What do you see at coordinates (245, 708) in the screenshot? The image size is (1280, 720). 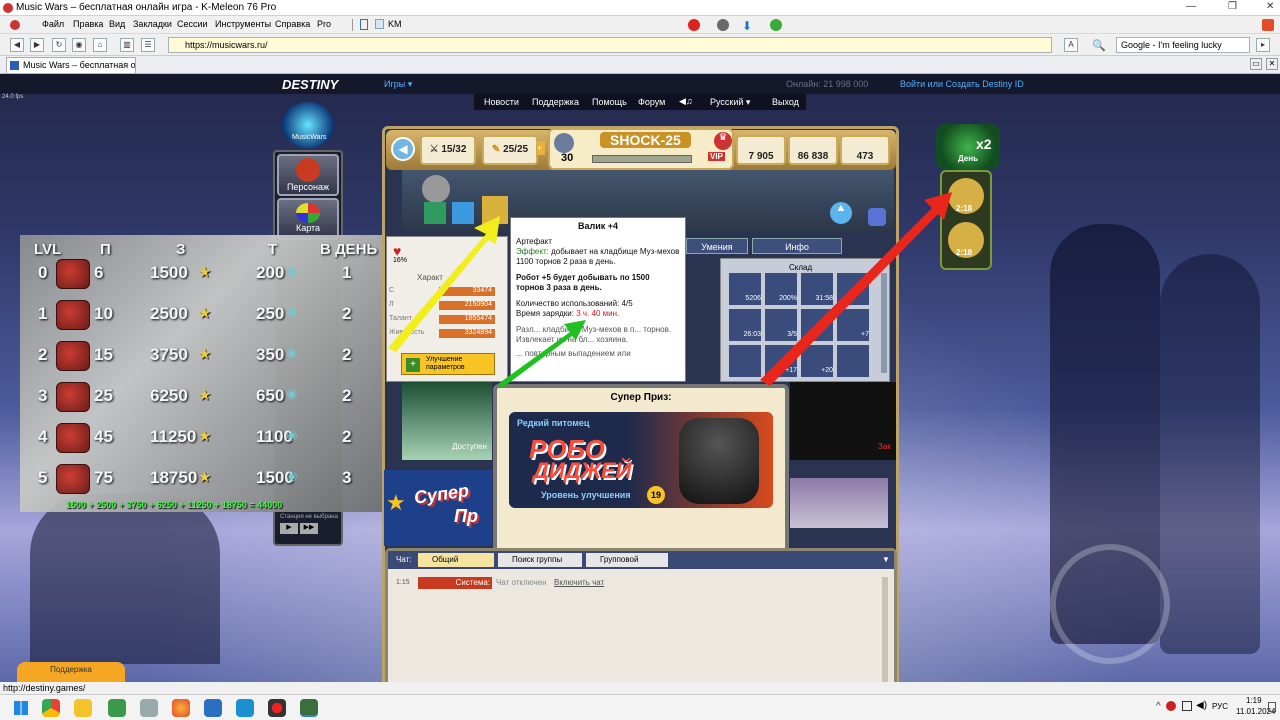 I see `app-cyan-icon` at bounding box center [245, 708].